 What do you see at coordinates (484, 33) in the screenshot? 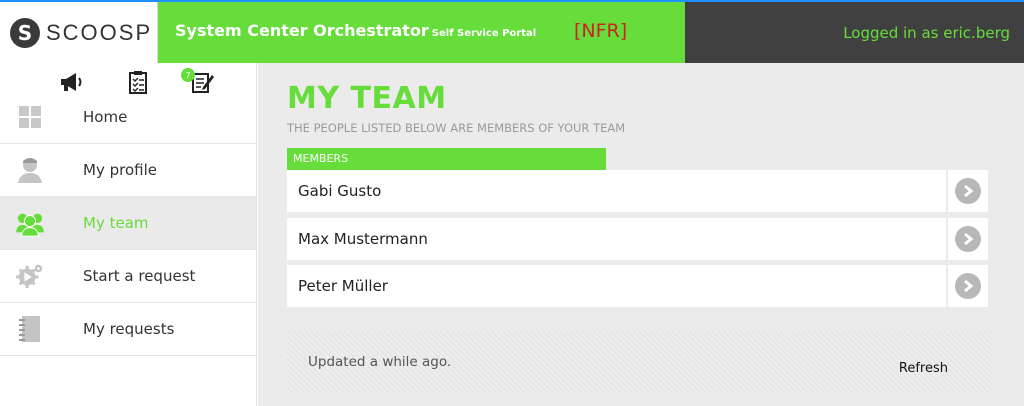
I see `app-subtitle: Self Service Portal` at bounding box center [484, 33].